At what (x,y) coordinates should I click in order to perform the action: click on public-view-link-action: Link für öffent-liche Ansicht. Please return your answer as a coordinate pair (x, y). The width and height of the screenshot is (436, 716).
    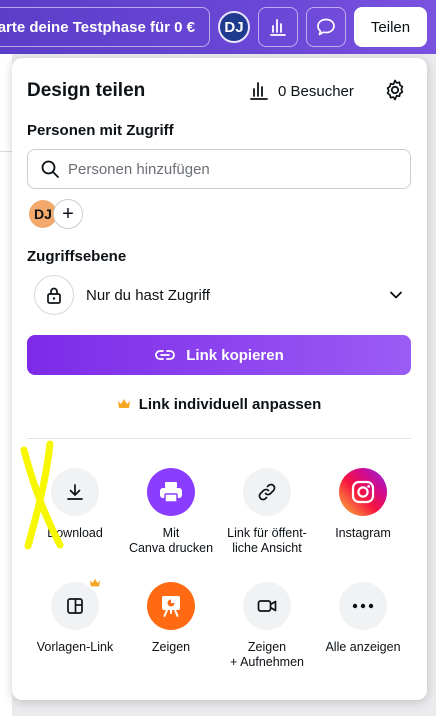
    Looking at the image, I should click on (267, 512).